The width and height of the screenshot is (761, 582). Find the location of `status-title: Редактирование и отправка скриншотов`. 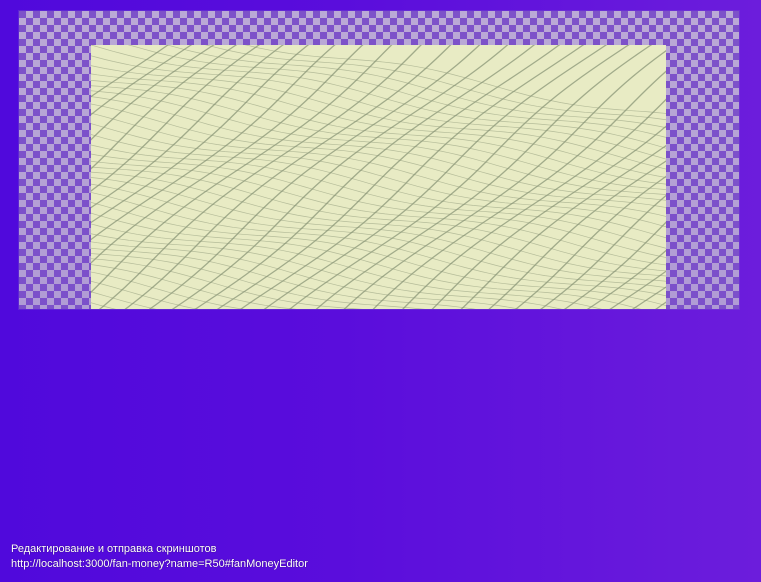

status-title: Редактирование и отправка скриншотов is located at coordinates (114, 549).